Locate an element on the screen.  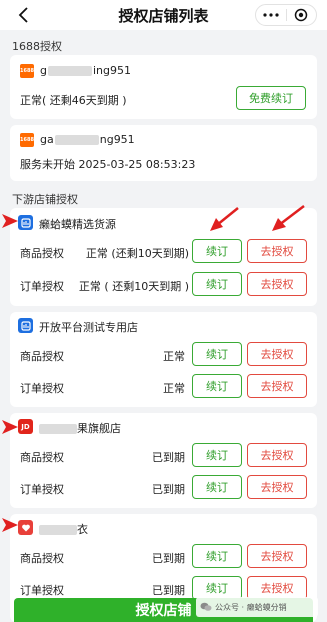
shop-card-2: 开放平台测试专用店 商品授权 正常 续订 去授权 订单授权 正常 续订 去授权 is located at coordinates (163, 359).